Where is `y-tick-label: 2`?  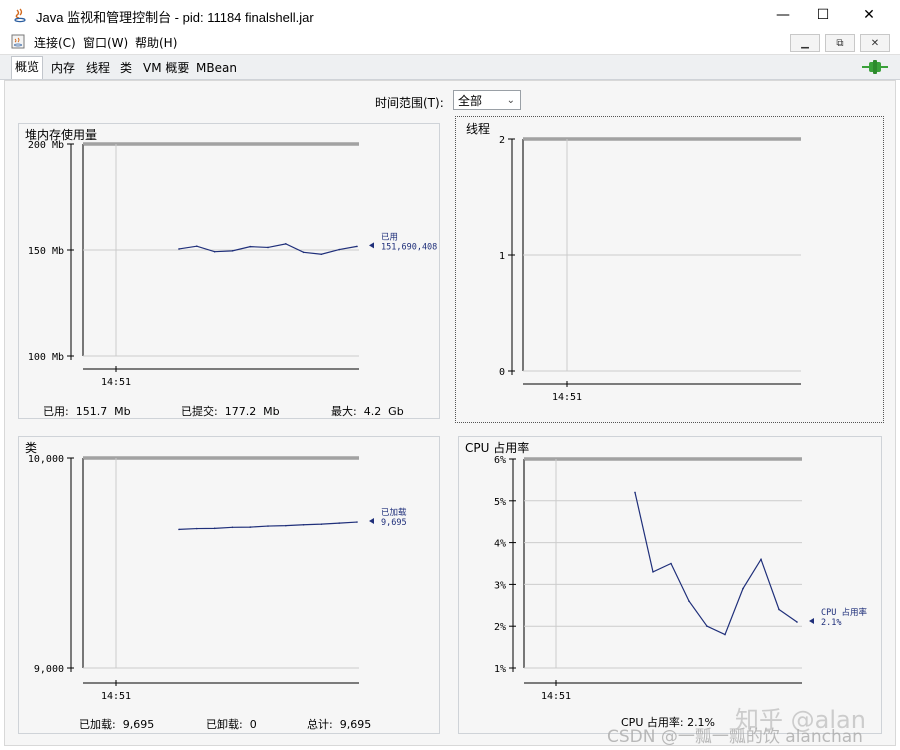 y-tick-label: 2 is located at coordinates (502, 140).